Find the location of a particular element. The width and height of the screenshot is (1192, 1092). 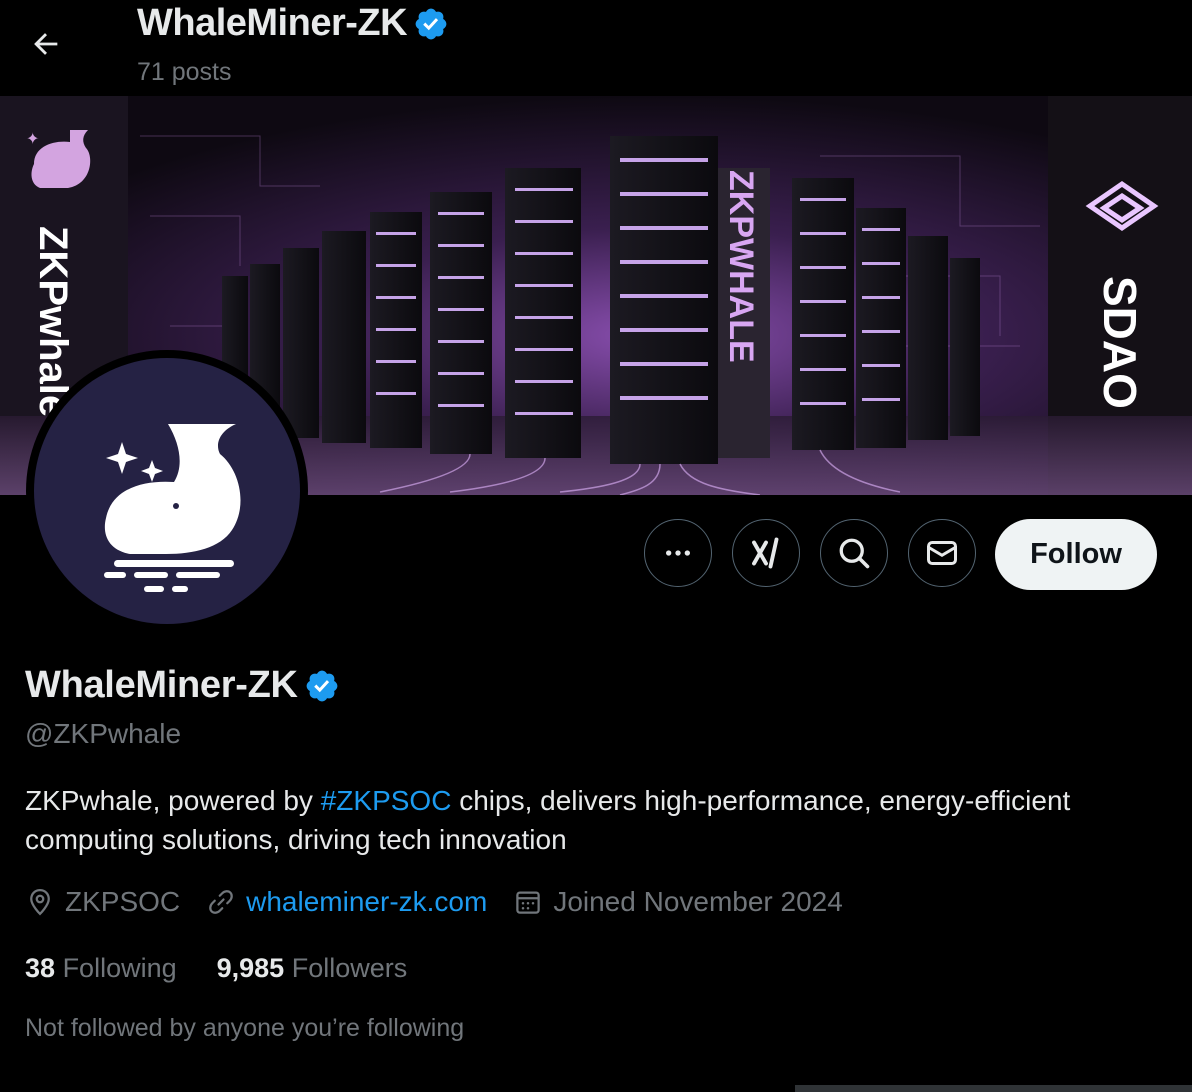

more-button is located at coordinates (678, 553).